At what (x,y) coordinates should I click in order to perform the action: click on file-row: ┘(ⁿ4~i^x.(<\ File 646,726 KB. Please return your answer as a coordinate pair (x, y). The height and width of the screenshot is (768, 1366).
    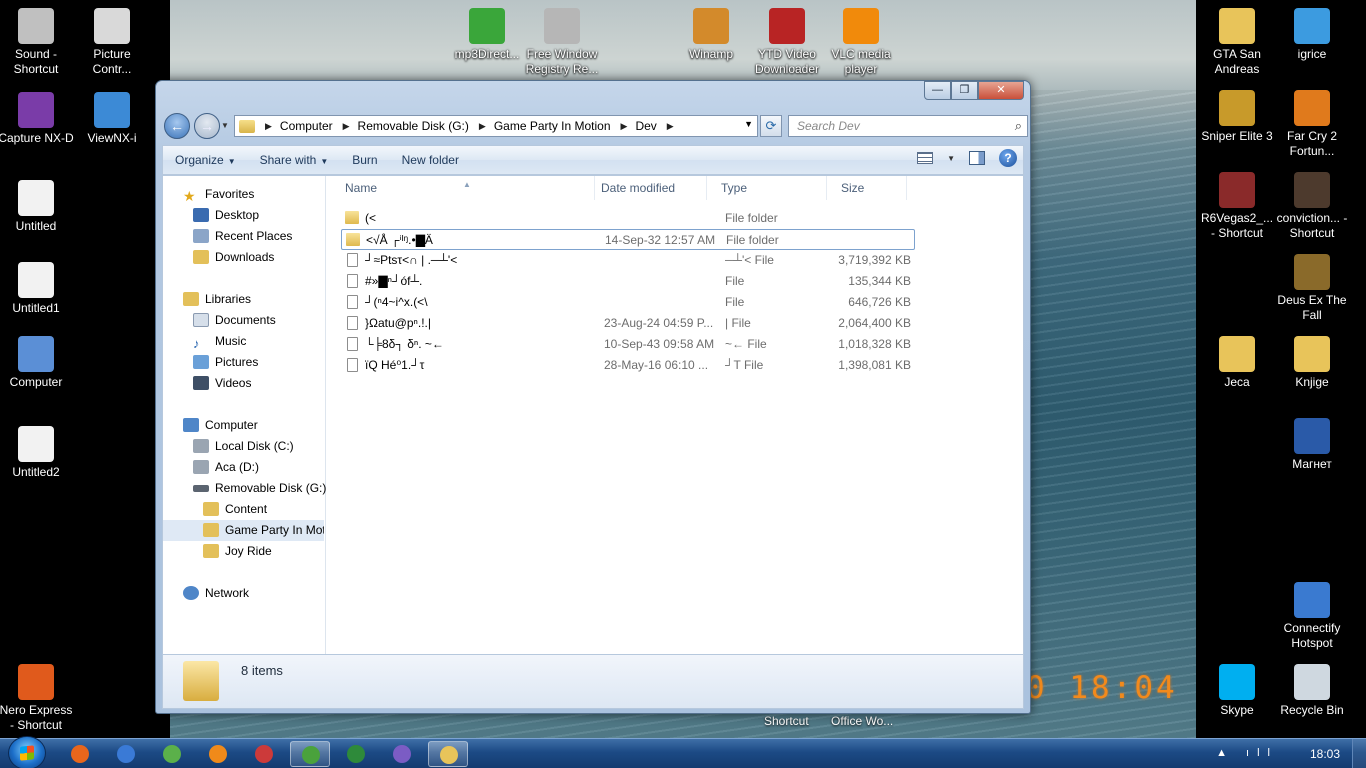
    Looking at the image, I should click on (628, 302).